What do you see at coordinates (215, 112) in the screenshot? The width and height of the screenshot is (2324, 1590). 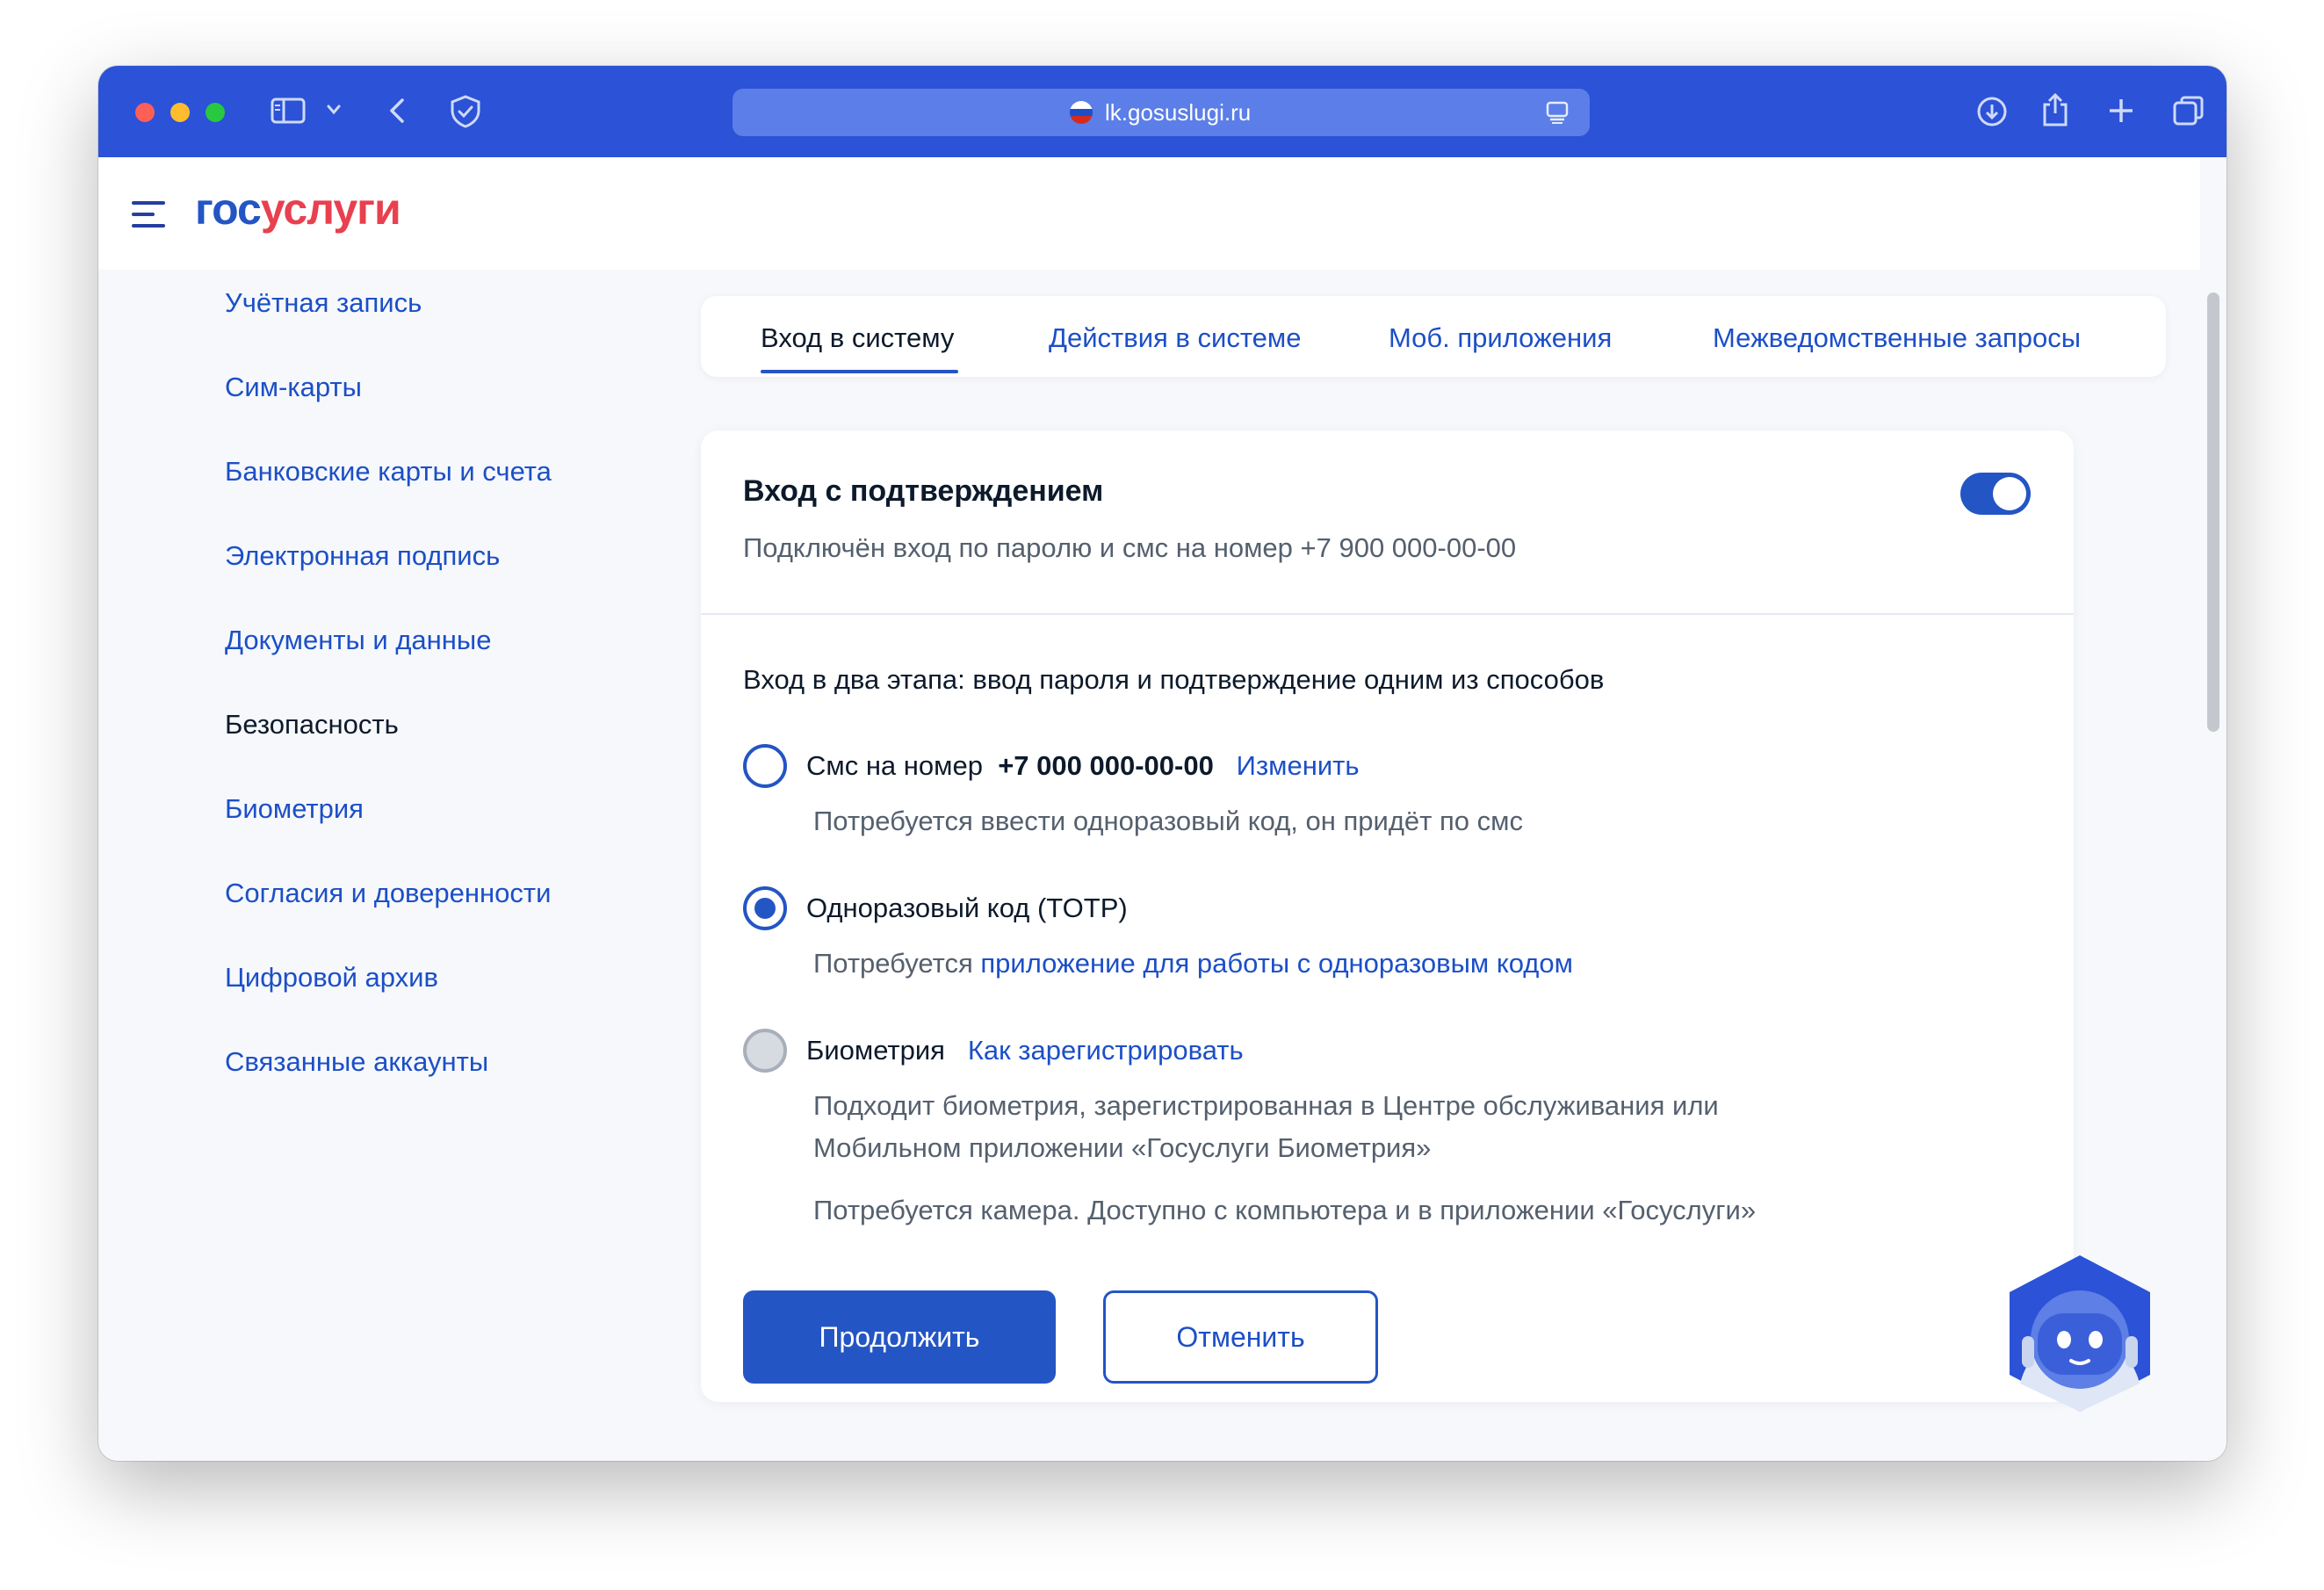 I see `zoom-window-button` at bounding box center [215, 112].